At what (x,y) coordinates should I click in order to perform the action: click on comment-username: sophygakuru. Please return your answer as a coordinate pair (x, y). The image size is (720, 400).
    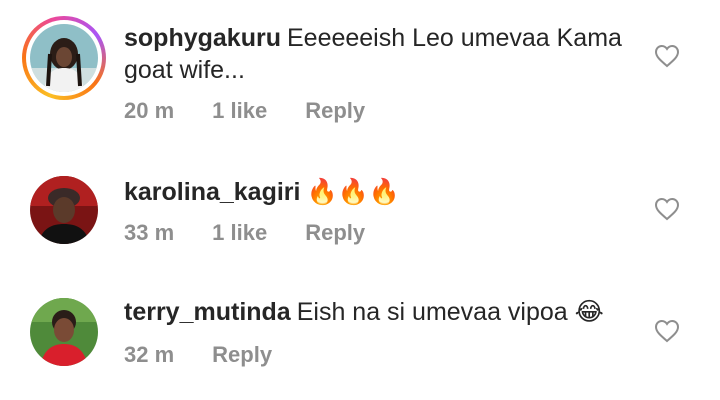
    Looking at the image, I should click on (202, 38).